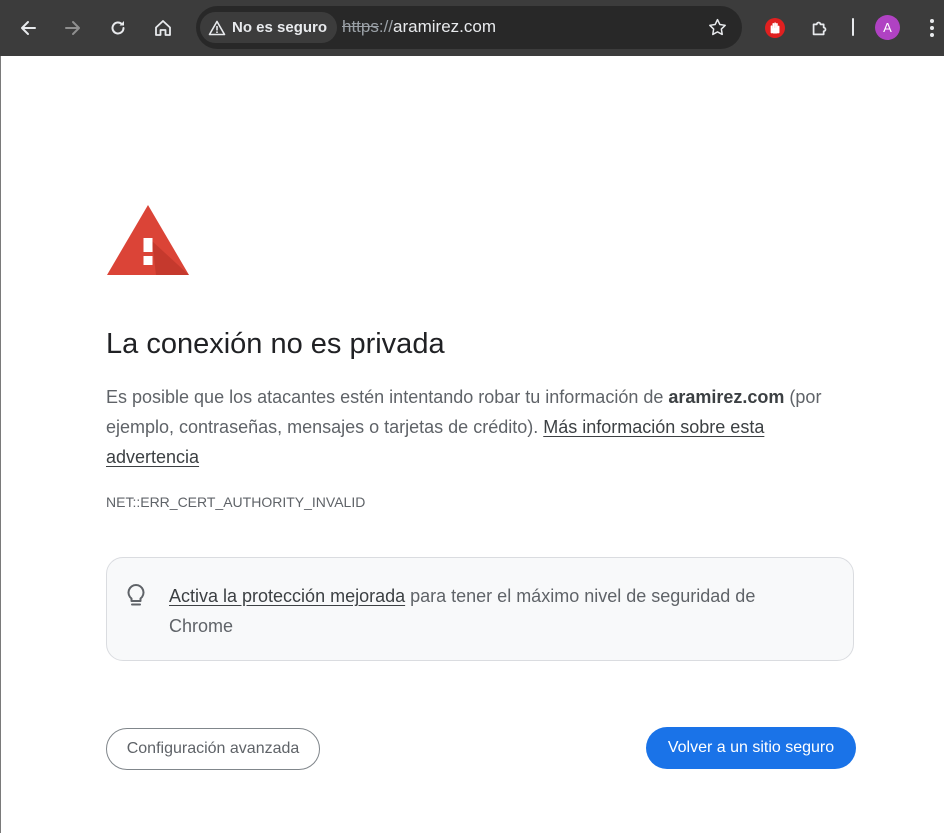 This screenshot has width=944, height=833. What do you see at coordinates (136, 595) in the screenshot?
I see `lightbulb-icon` at bounding box center [136, 595].